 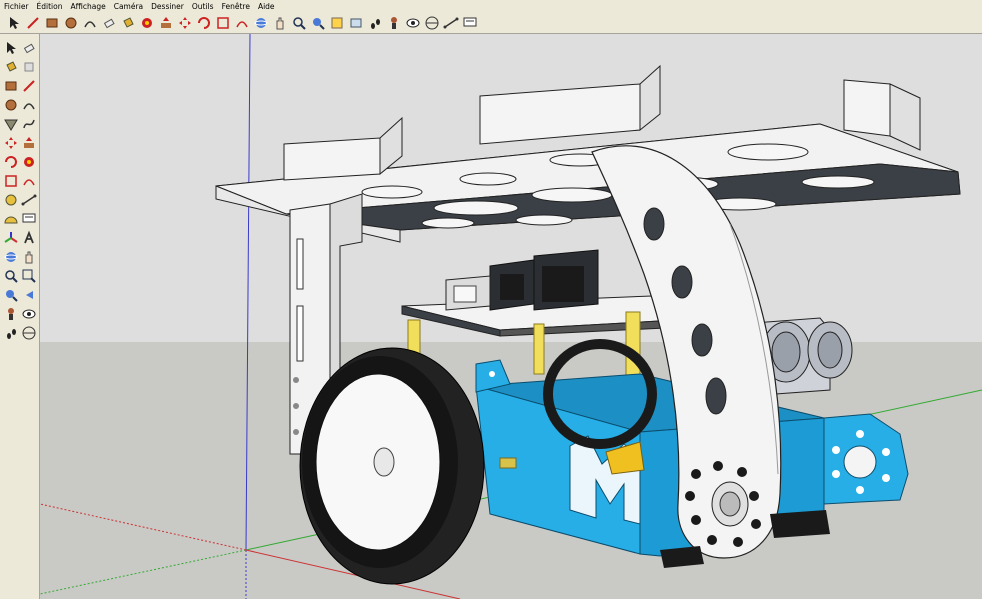 I want to click on 3d-text-icon, so click(x=29, y=238).